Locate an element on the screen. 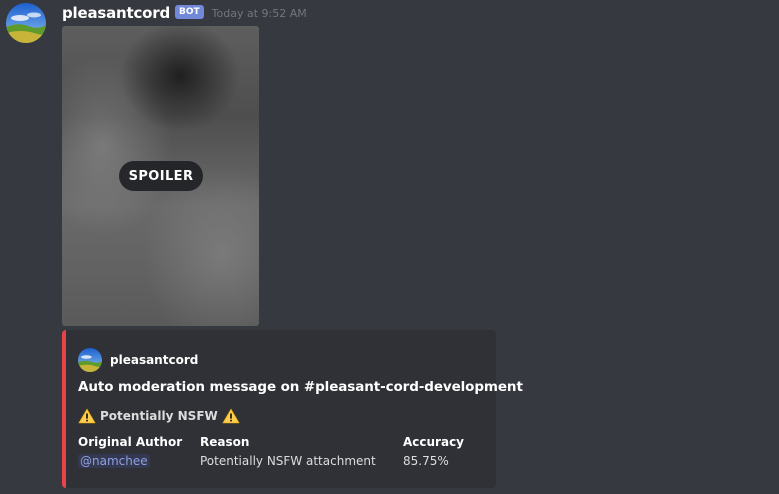  embed-author-name: pleasantcord is located at coordinates (154, 360).